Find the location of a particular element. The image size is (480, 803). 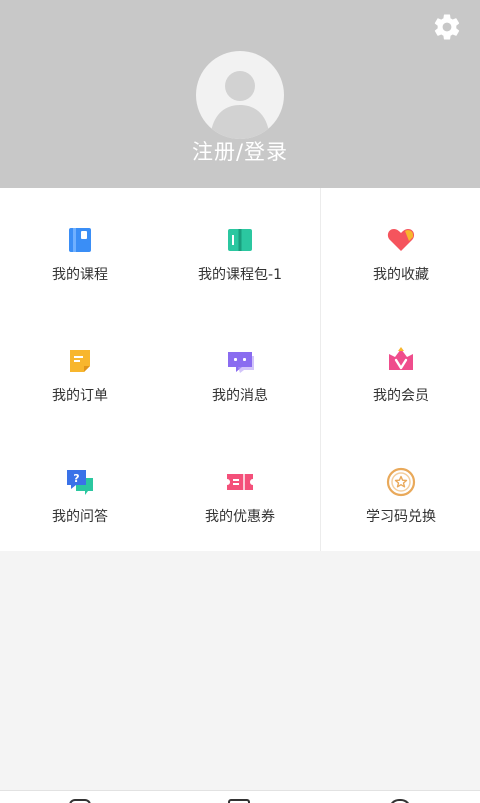

menu-item-label: 我的会员 is located at coordinates (401, 396).